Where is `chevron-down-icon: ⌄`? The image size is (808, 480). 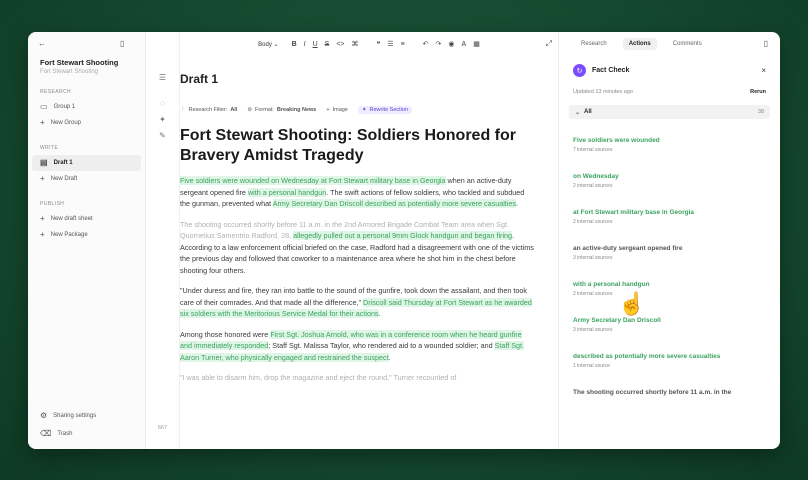 chevron-down-icon: ⌄ is located at coordinates (578, 112).